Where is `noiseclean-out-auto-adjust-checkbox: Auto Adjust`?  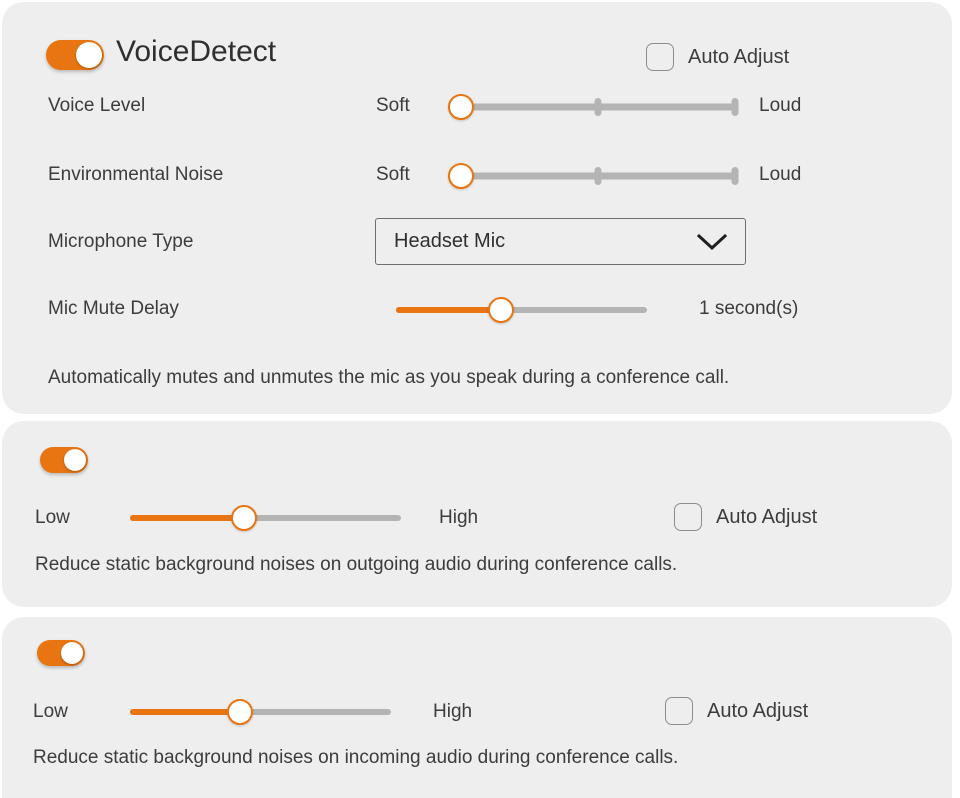
noiseclean-out-auto-adjust-checkbox: Auto Adjust is located at coordinates (745, 517).